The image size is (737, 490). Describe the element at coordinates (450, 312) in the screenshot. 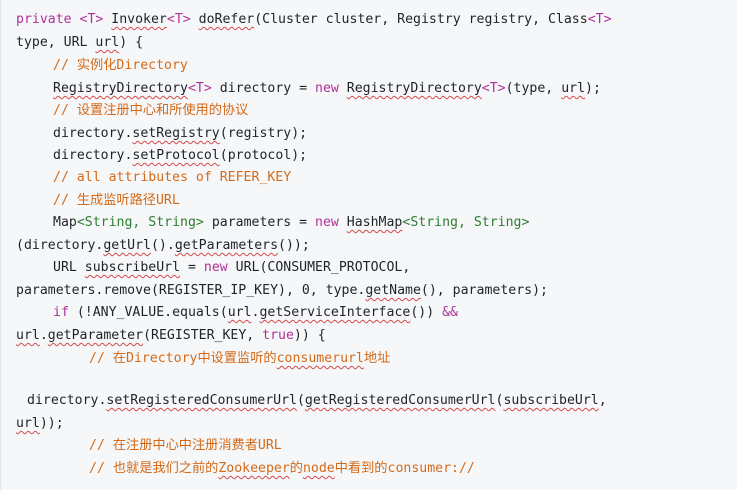

I see `code-token: &&` at that location.